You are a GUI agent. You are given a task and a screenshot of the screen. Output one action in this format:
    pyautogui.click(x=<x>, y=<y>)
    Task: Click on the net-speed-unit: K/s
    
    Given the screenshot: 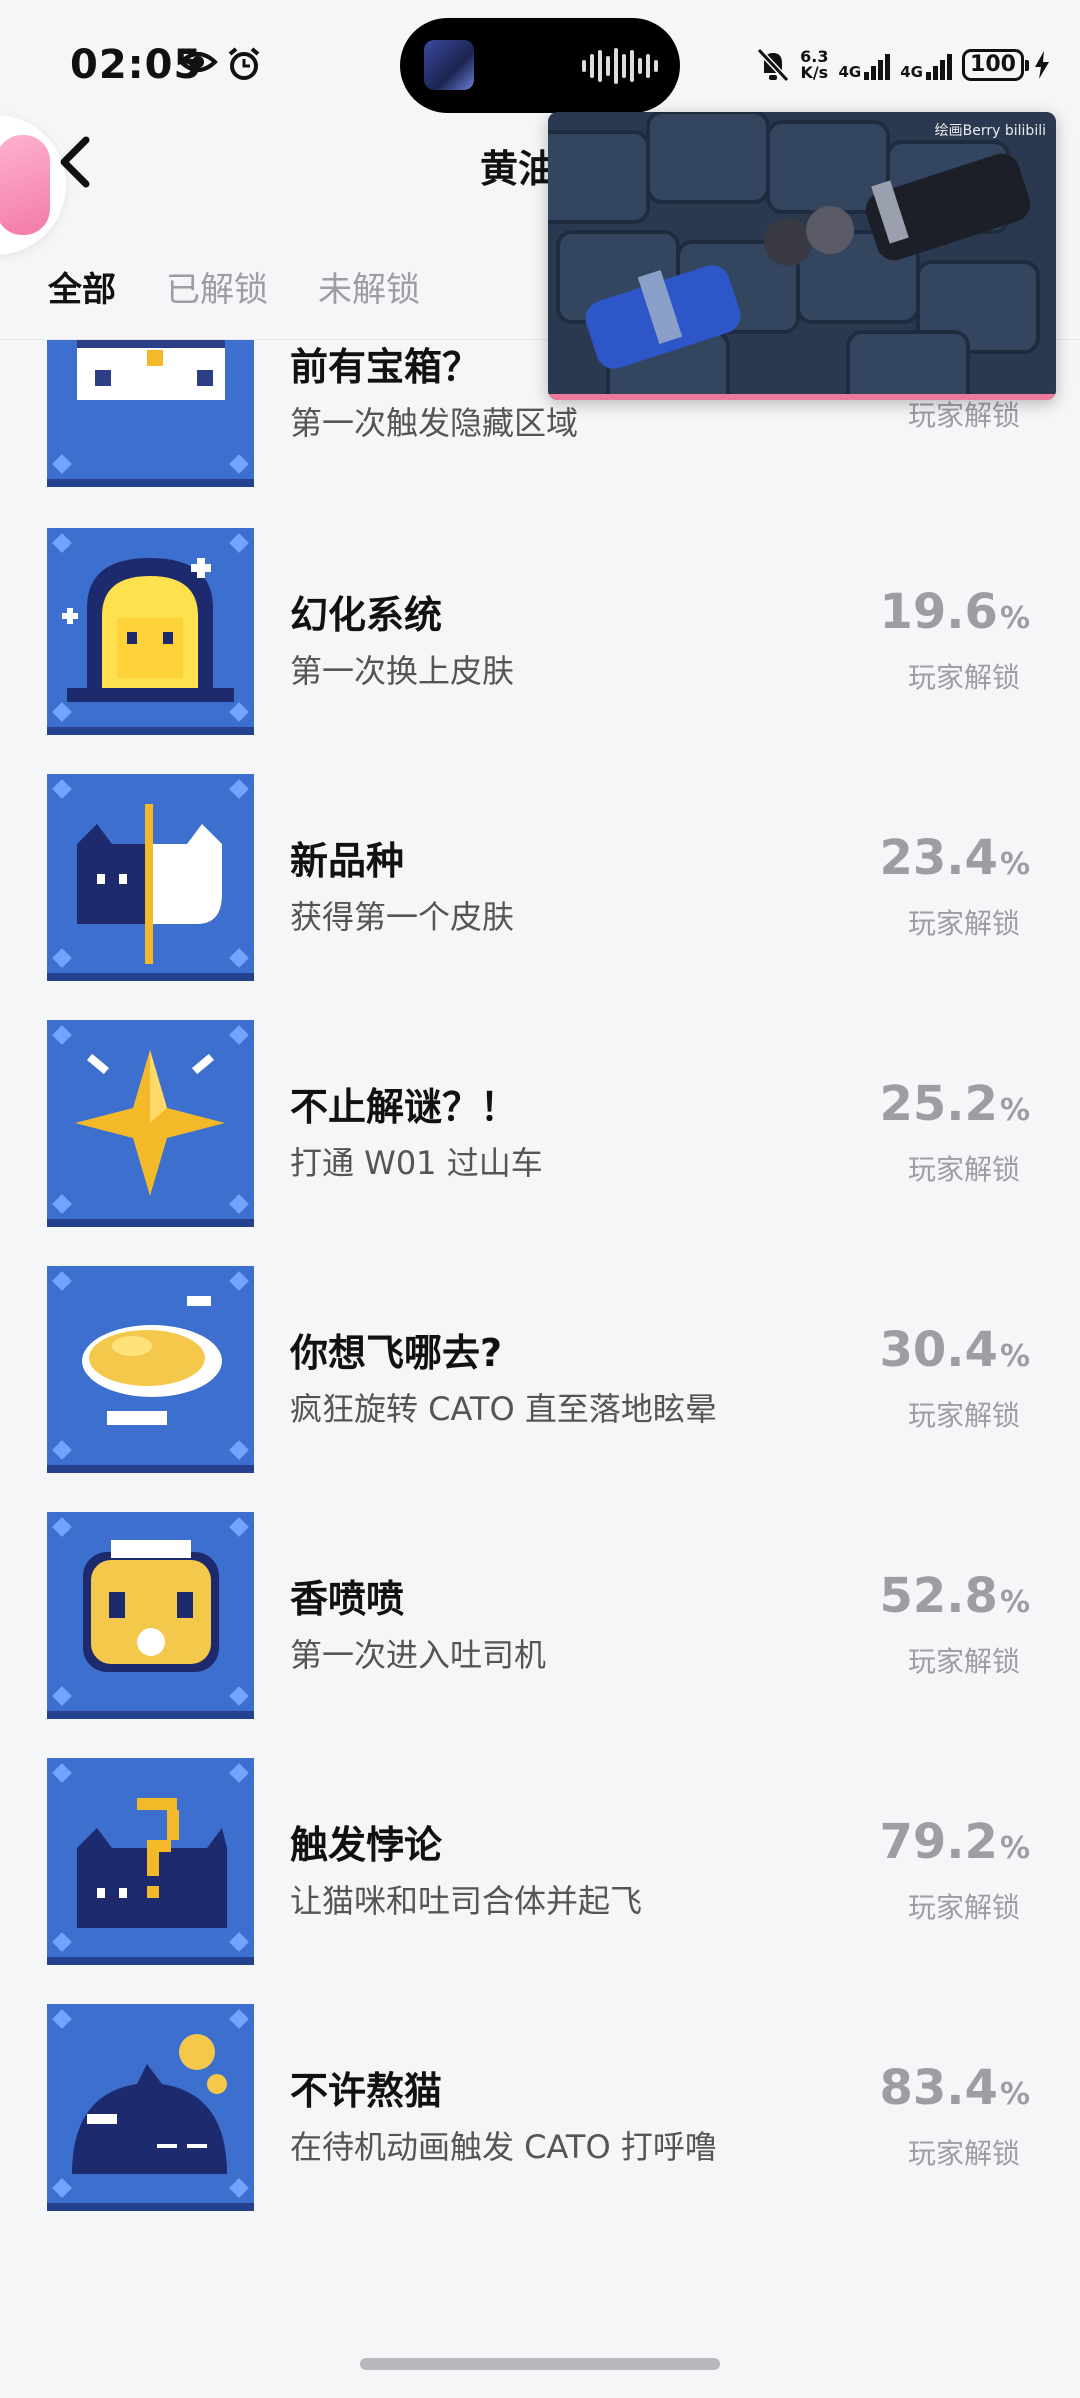 What is the action you would take?
    pyautogui.click(x=814, y=72)
    